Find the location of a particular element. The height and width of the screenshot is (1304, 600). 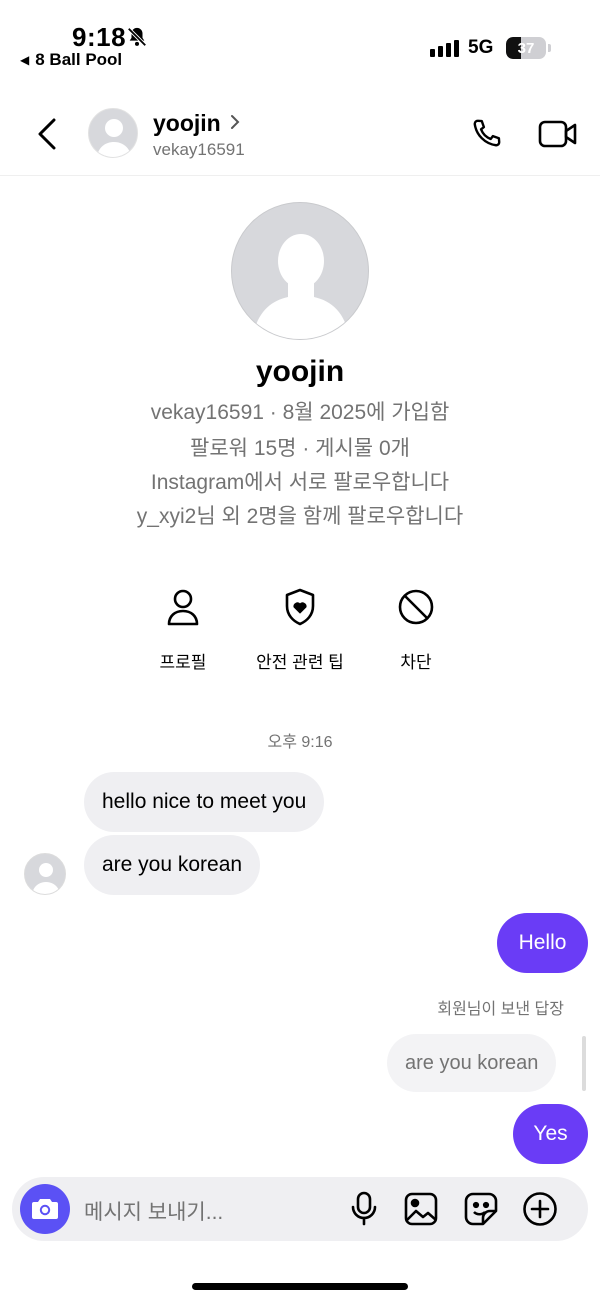

gallery-icon is located at coordinates (421, 1211).